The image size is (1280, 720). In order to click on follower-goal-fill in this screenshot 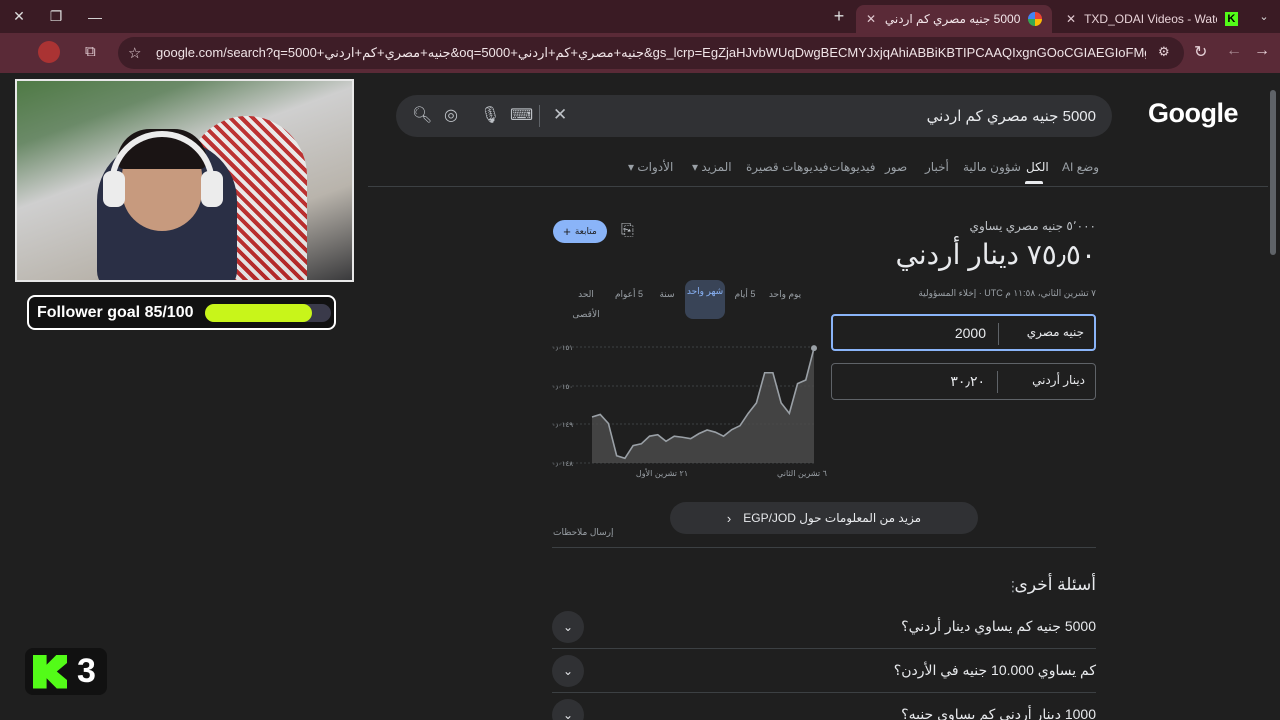, I will do `click(259, 313)`.